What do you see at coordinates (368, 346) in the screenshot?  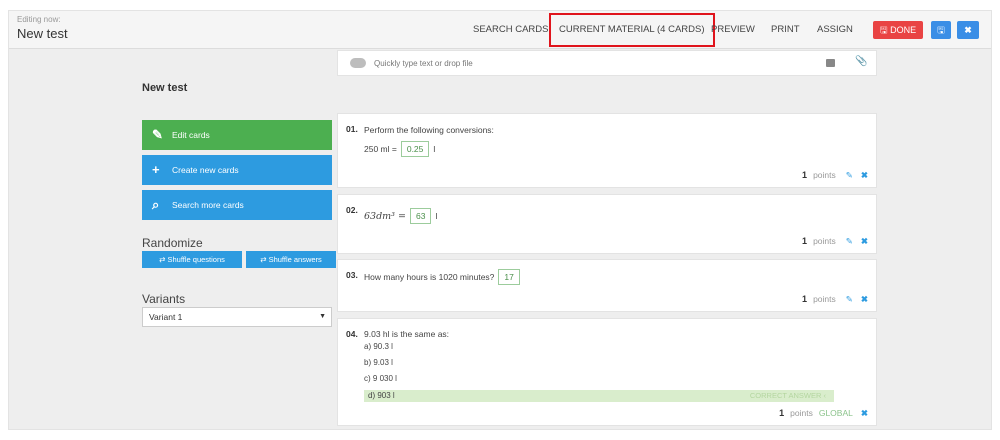 I see `option-letter: a)` at bounding box center [368, 346].